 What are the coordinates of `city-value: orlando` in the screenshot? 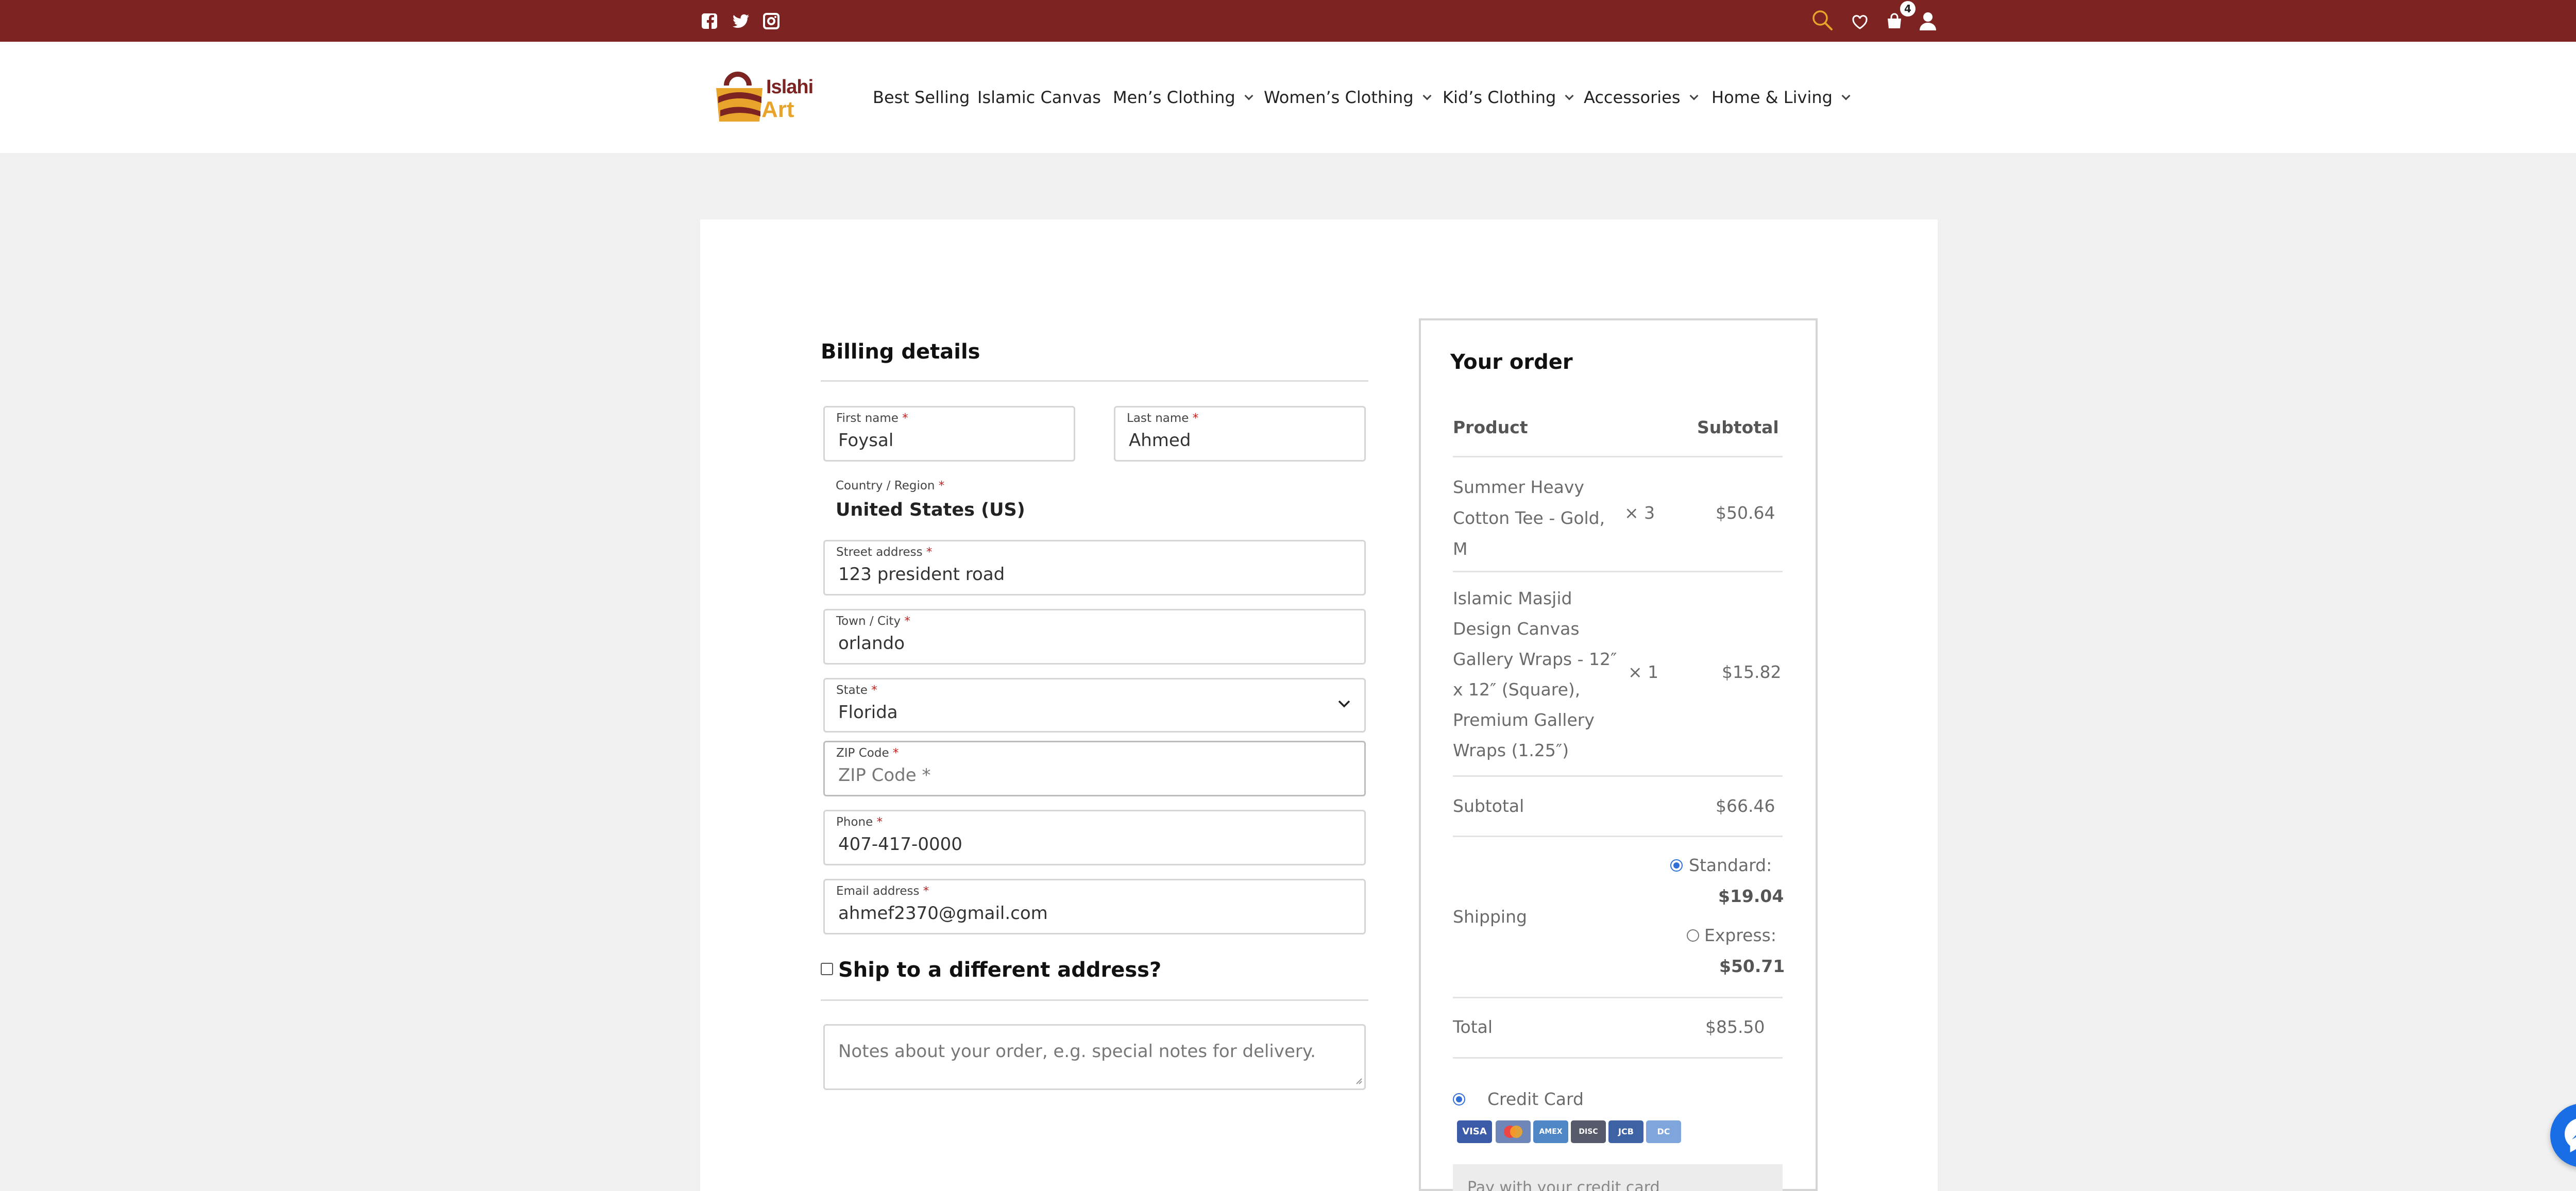 It's located at (871, 643).